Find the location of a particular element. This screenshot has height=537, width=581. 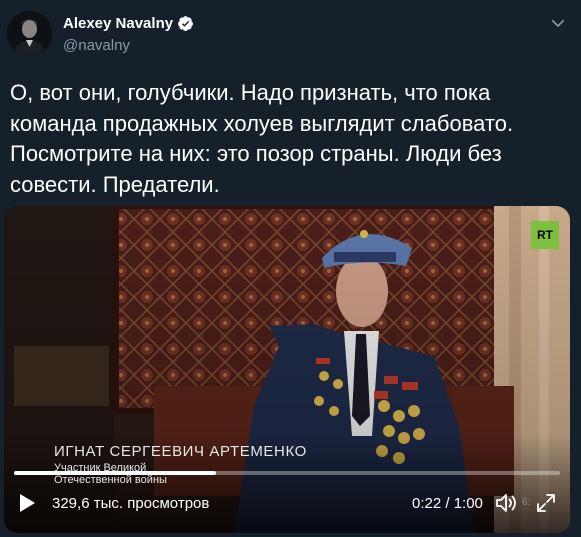

view-count: 329,6 тыс. просмотров is located at coordinates (131, 503).